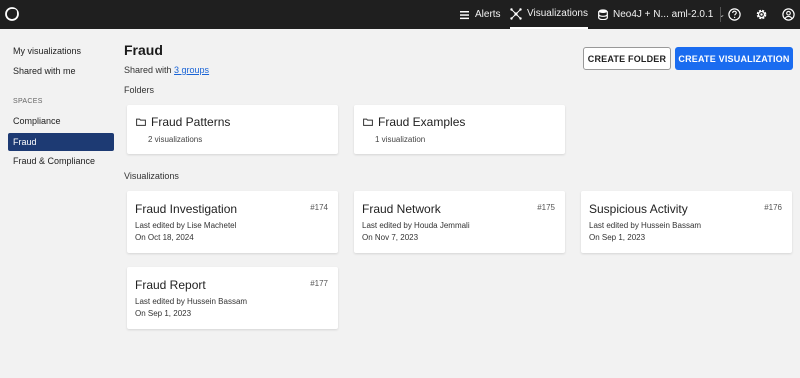 The image size is (800, 378). I want to click on shared-prefix: Shared with, so click(149, 70).